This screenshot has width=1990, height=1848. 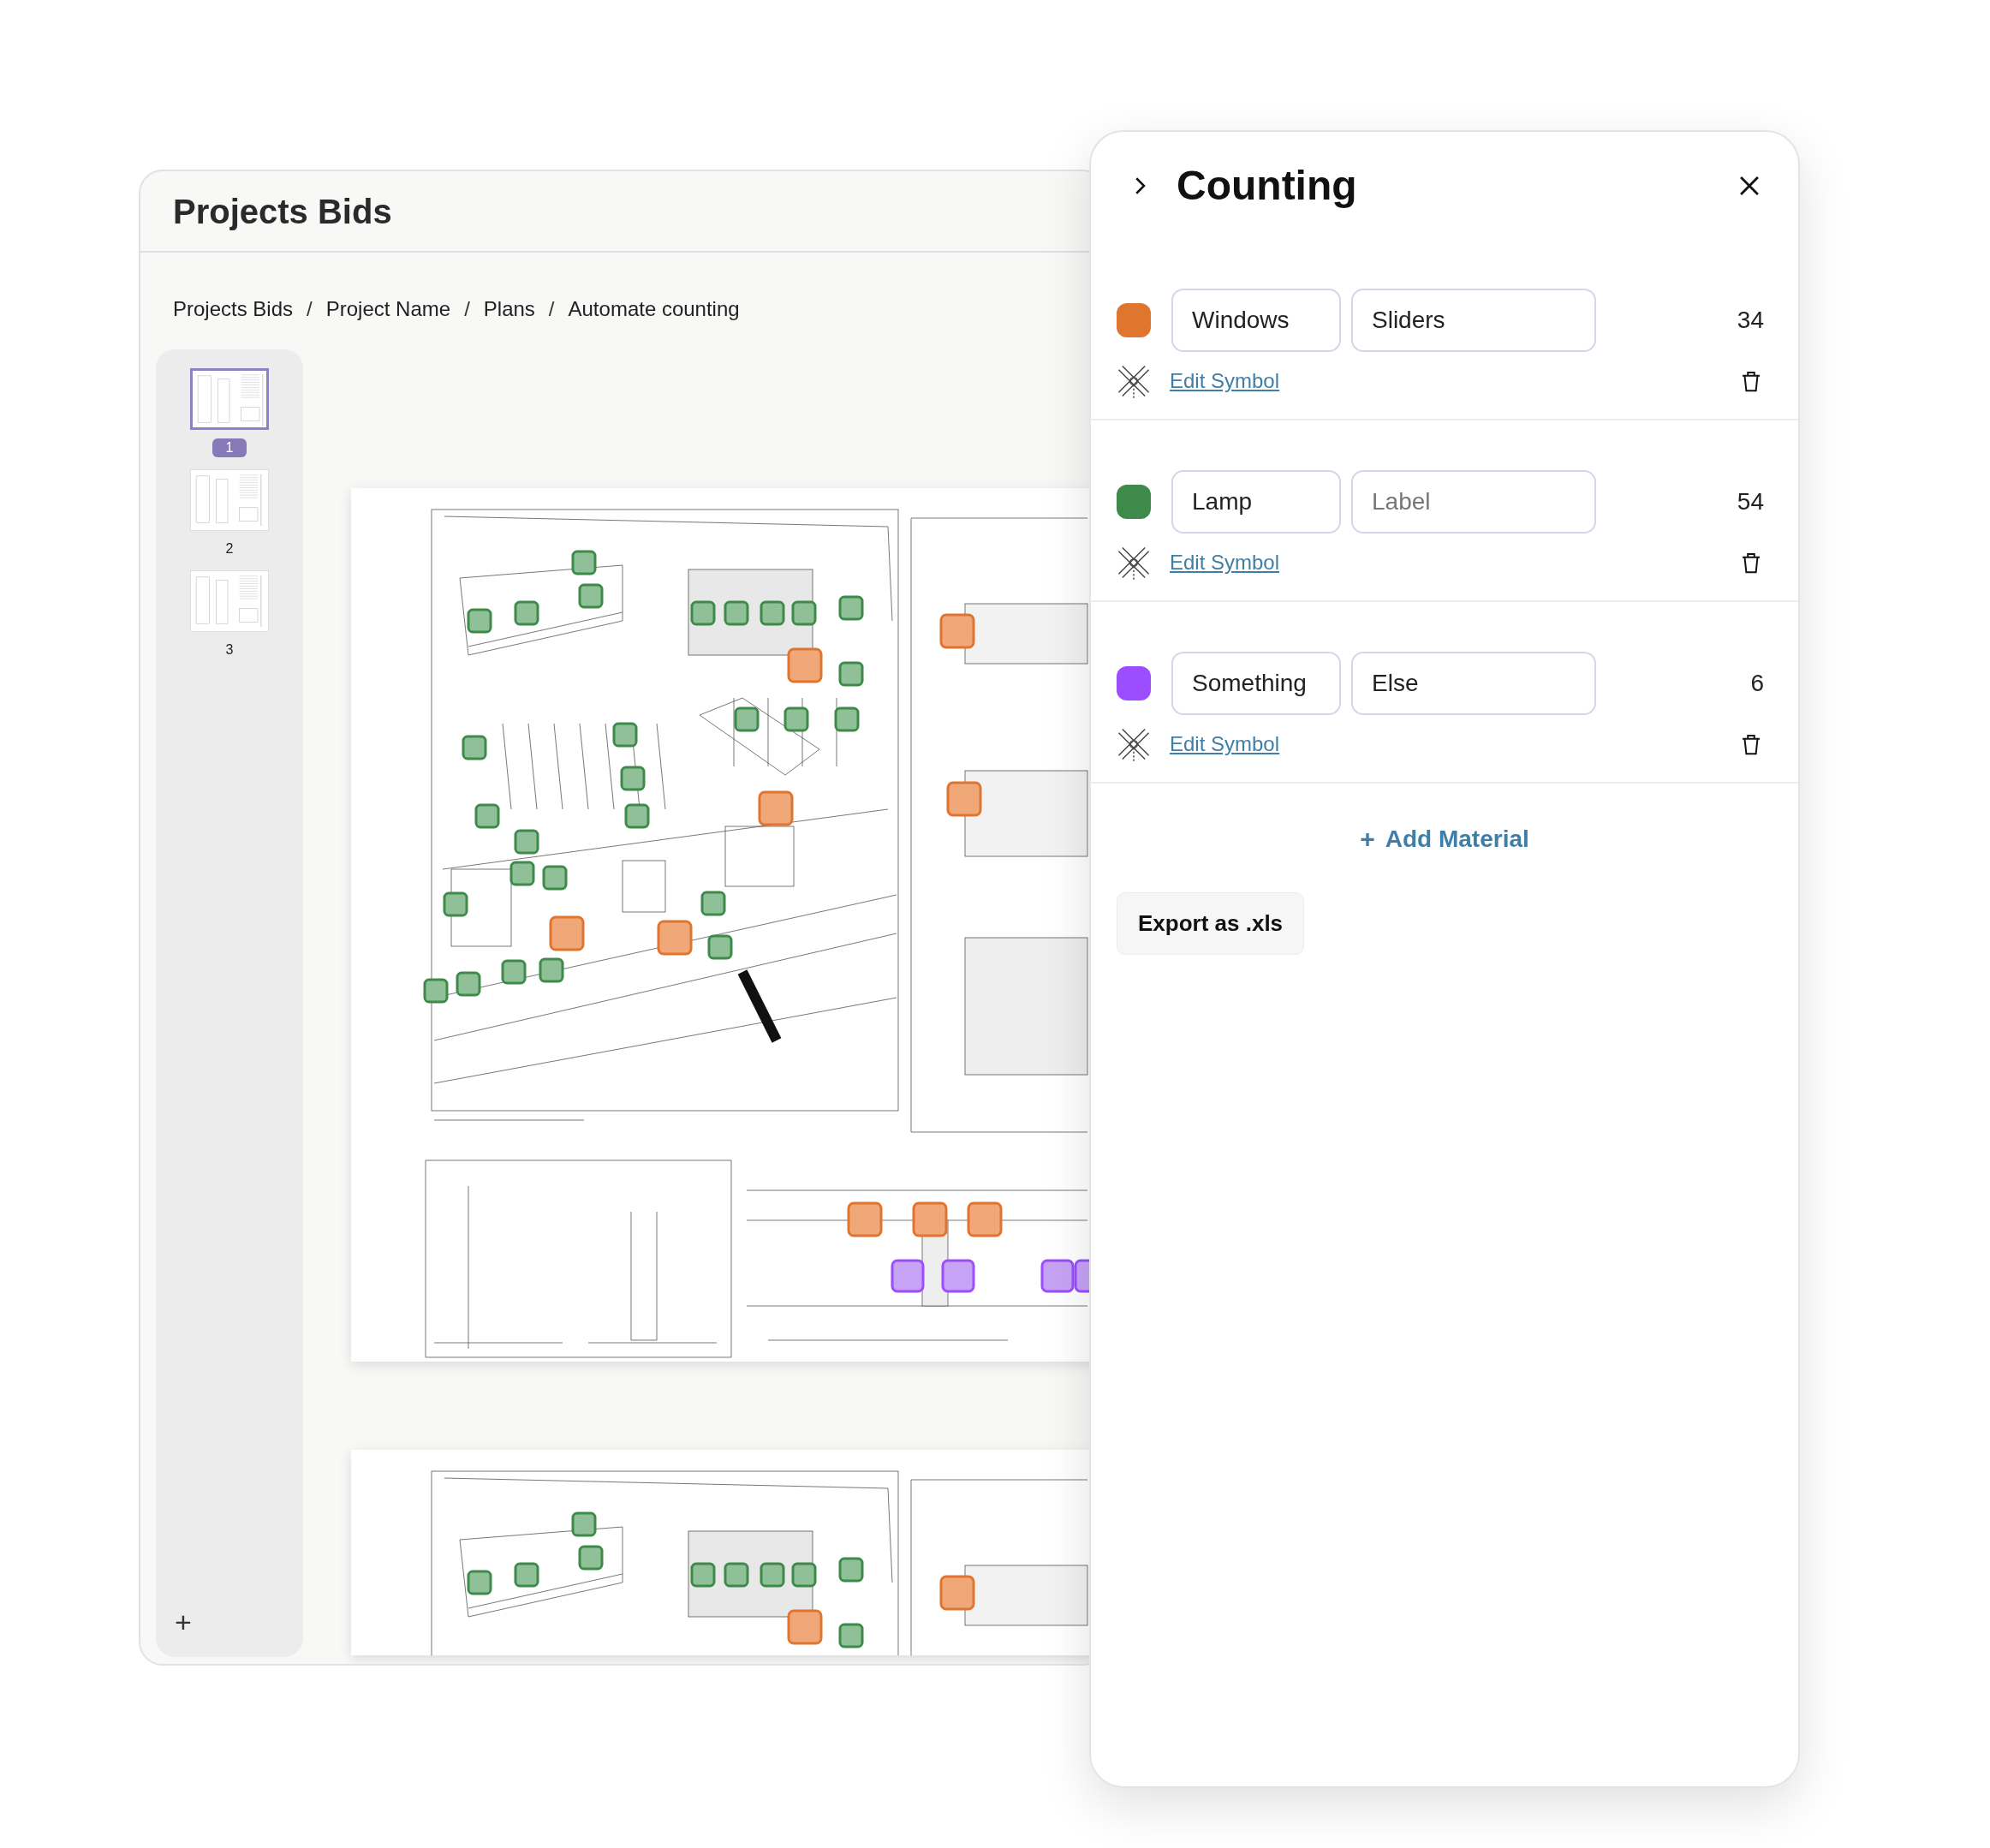 I want to click on breadcrumb-link: Automate counting, so click(x=654, y=309).